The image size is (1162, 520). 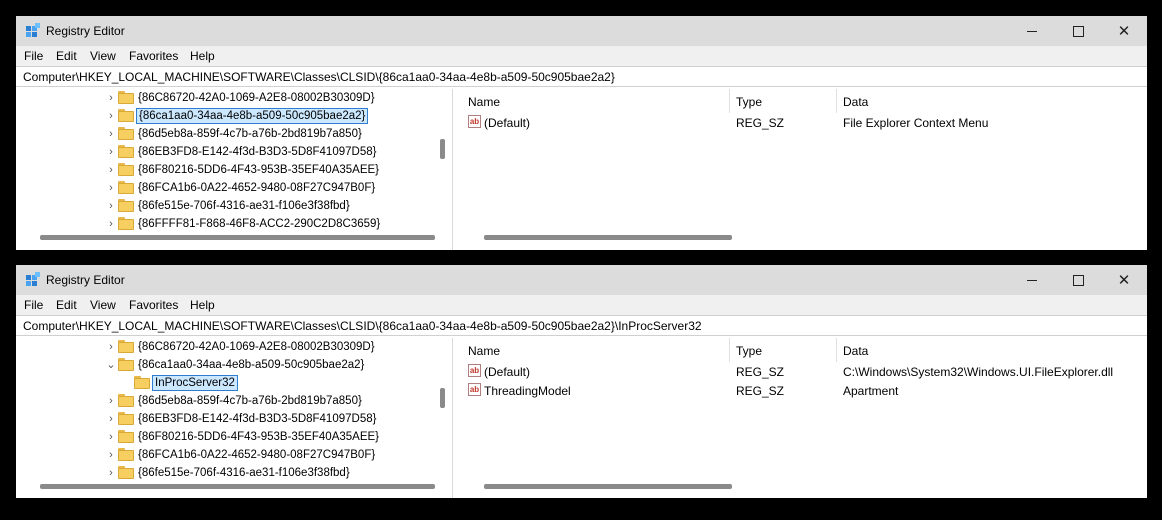 I want to click on value-name: (Default), so click(x=507, y=372).